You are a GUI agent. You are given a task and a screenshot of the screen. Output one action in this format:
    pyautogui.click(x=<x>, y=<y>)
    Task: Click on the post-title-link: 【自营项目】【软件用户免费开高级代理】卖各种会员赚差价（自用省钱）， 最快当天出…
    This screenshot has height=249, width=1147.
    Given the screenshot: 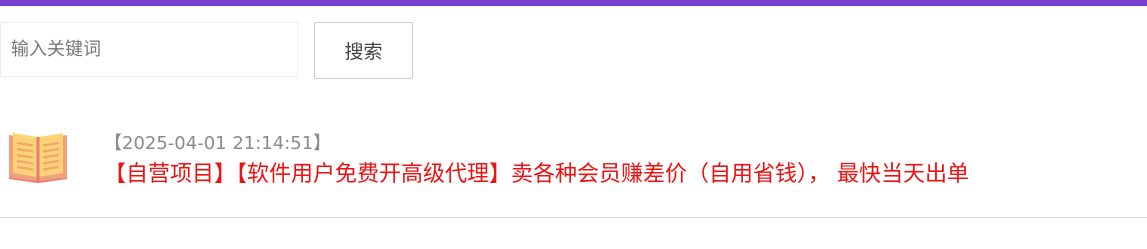 What is the action you would take?
    pyautogui.click(x=536, y=172)
    